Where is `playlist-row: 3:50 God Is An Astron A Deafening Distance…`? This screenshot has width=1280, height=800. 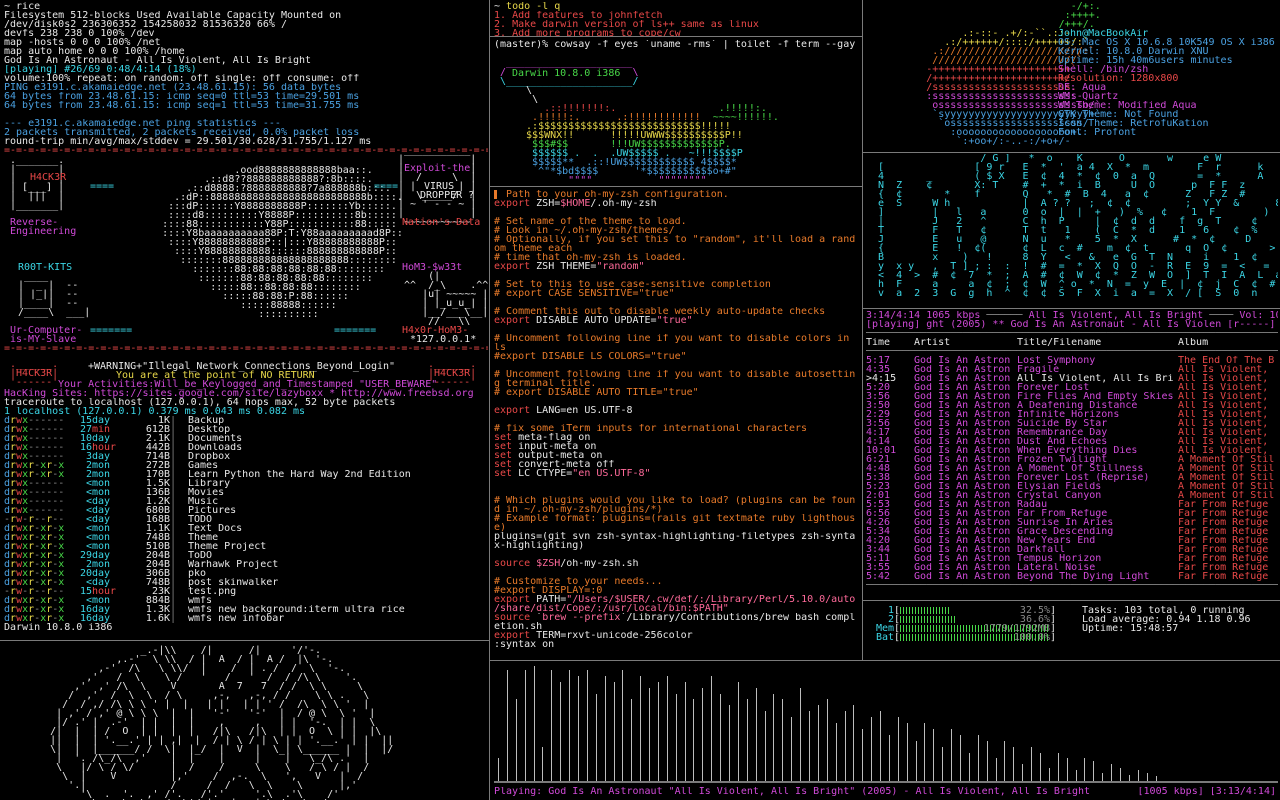 playlist-row: 3:50 God Is An Astron A Deafening Distance… is located at coordinates (1072, 405).